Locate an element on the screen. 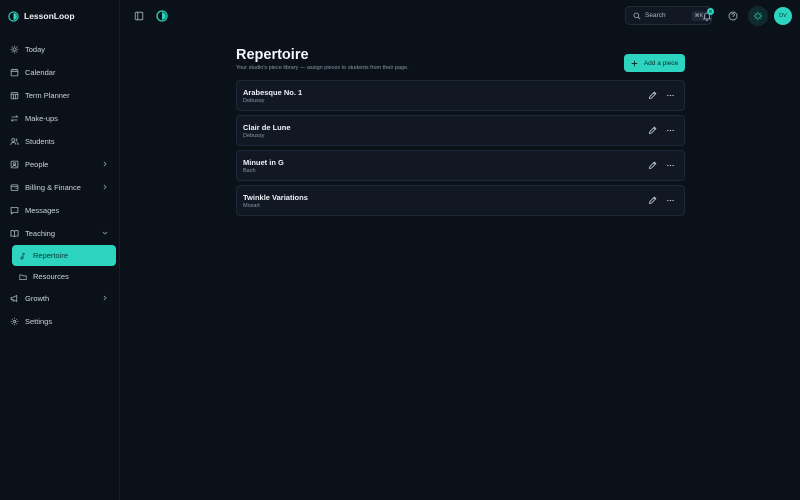 The image size is (800, 500). sidebar-item-resources: Resources is located at coordinates (64, 276).